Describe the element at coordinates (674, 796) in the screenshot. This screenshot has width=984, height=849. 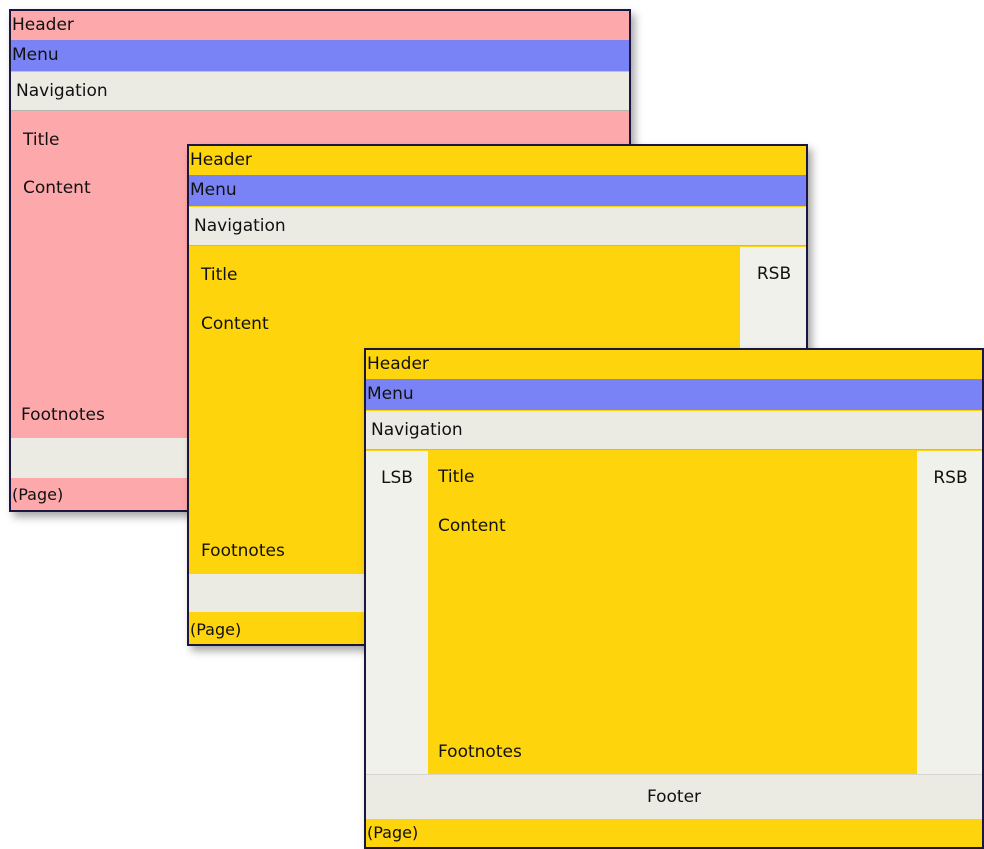
I see `footer-band: Footer` at that location.